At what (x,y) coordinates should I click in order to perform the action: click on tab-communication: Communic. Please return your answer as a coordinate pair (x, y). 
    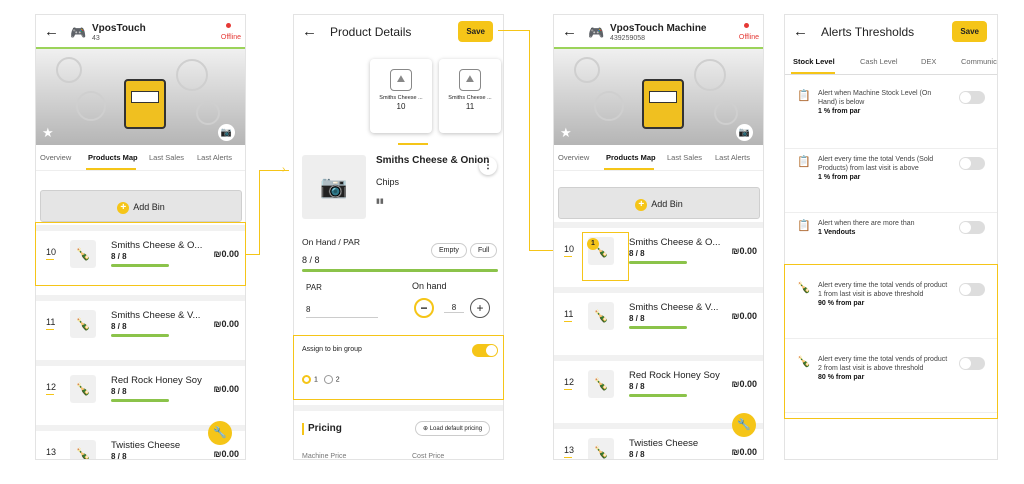
    Looking at the image, I should click on (979, 61).